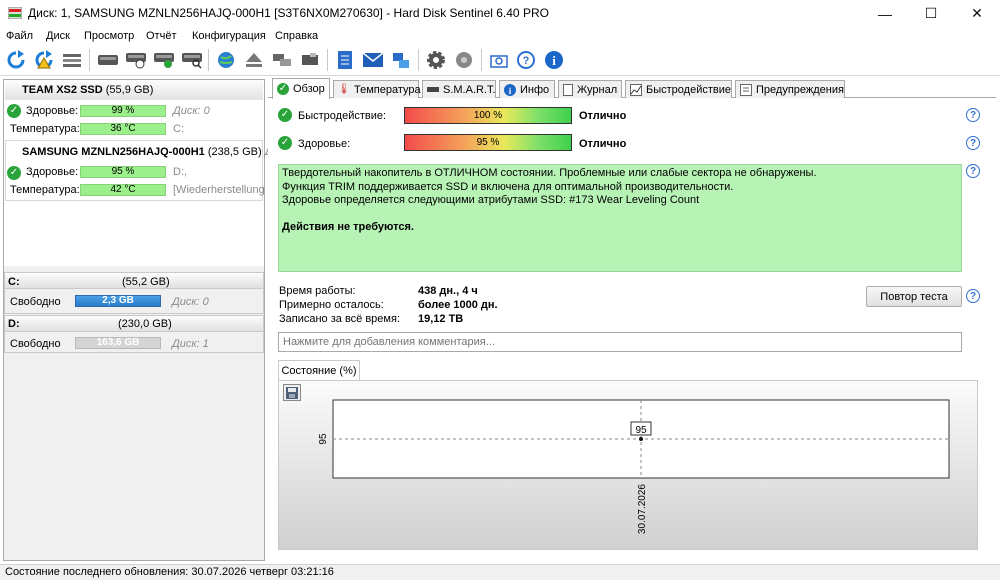 The height and width of the screenshot is (580, 1000). I want to click on tab-temperature: 🌡 Температура, so click(377, 89).